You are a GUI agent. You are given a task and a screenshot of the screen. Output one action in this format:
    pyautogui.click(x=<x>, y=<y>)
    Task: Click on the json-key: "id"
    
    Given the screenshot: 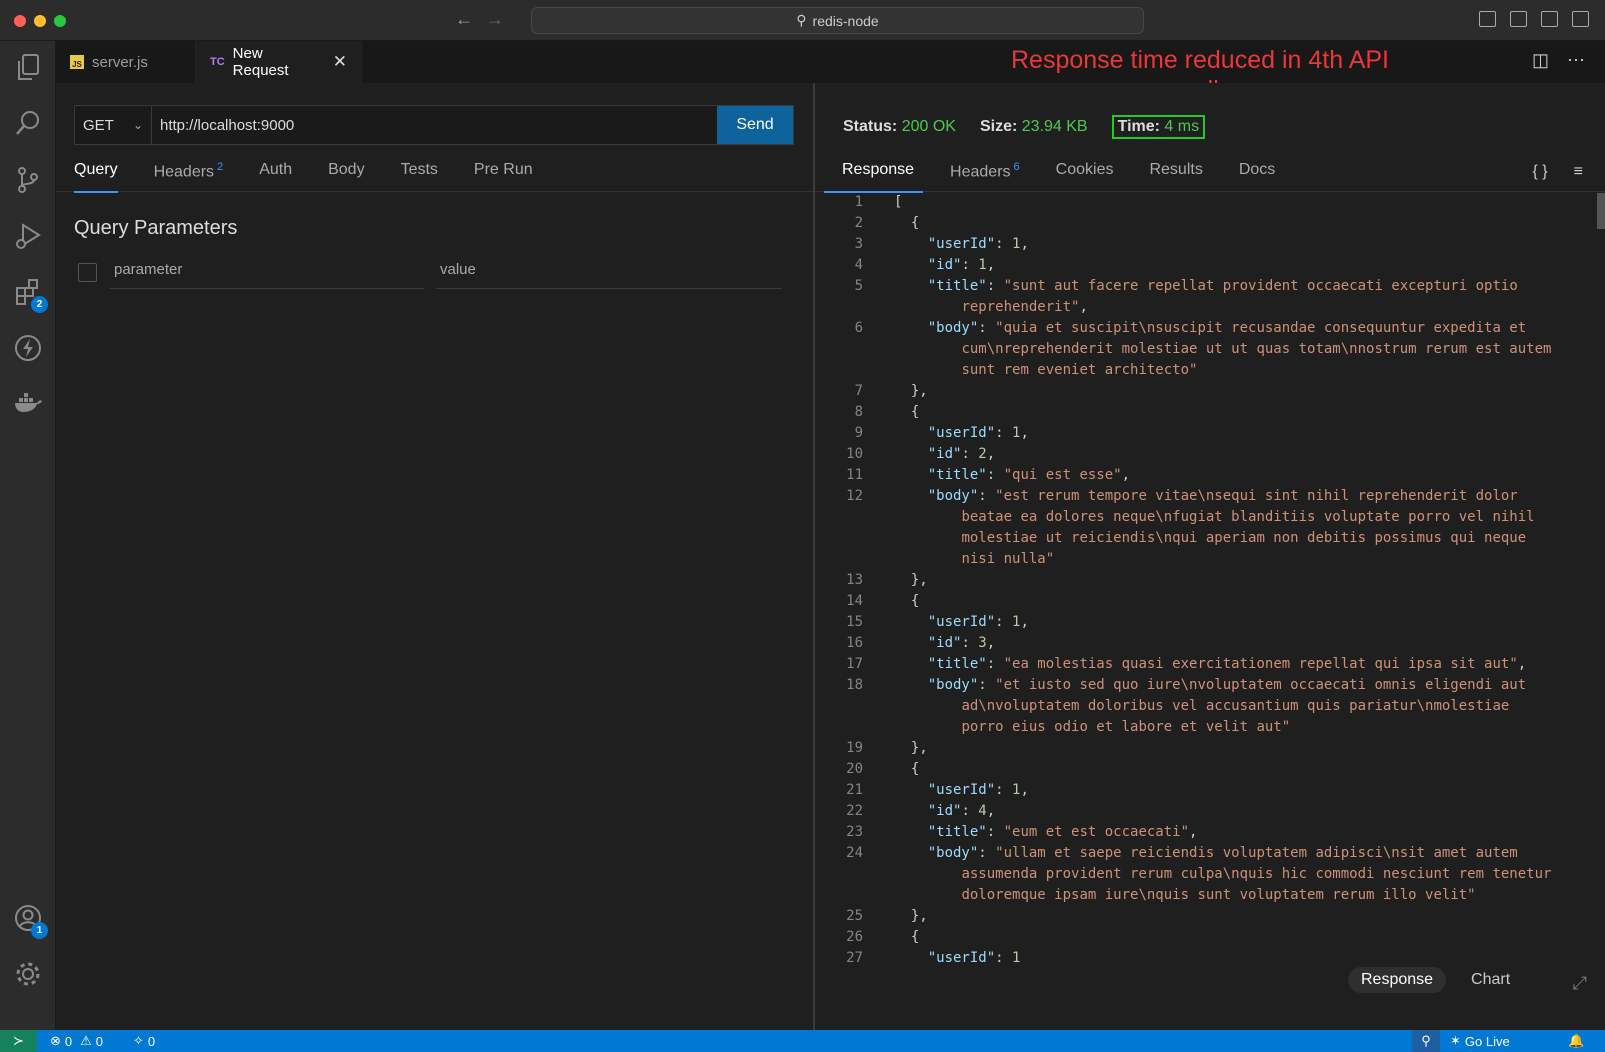 What is the action you would take?
    pyautogui.click(x=944, y=454)
    